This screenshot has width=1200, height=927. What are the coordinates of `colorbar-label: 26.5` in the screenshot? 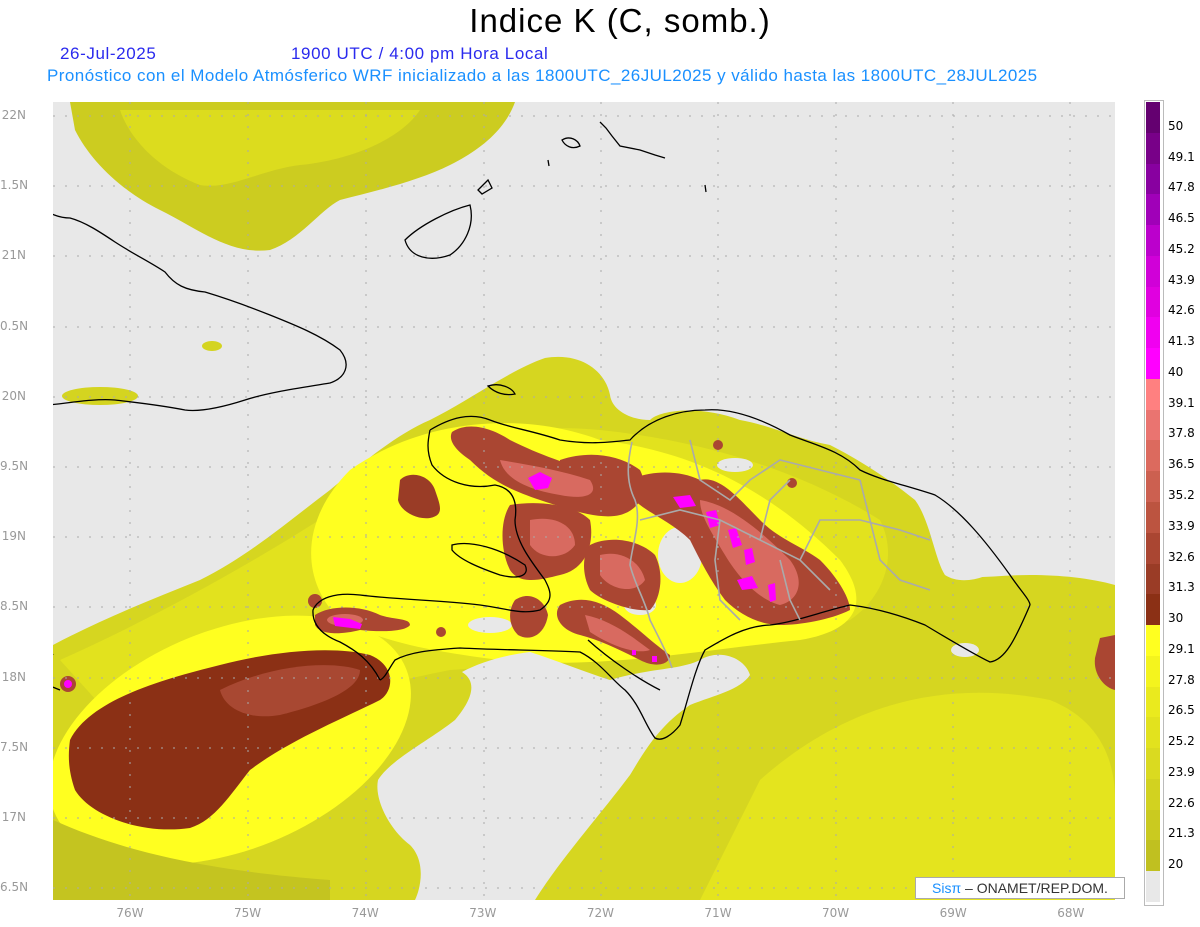 It's located at (1181, 710).